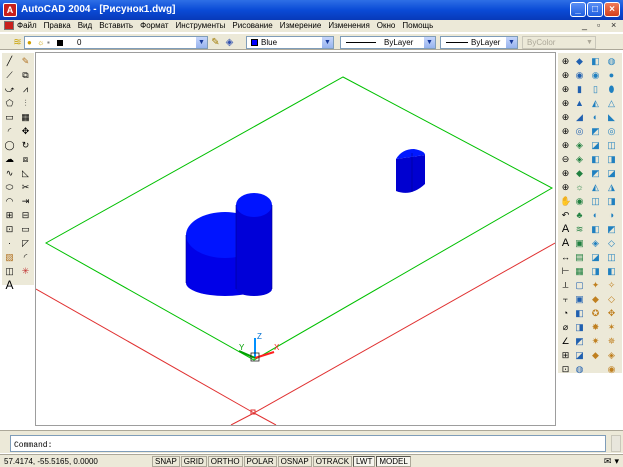 The image size is (623, 467). What do you see at coordinates (565, 257) in the screenshot?
I see `dimension-icon: ↔` at bounding box center [565, 257].